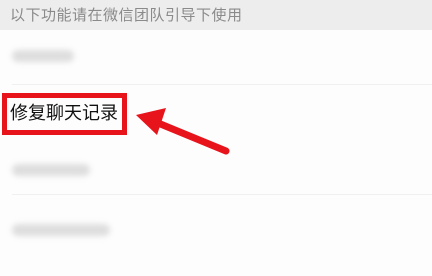 This screenshot has height=276, width=432. Describe the element at coordinates (183, 131) in the screenshot. I see `red-arrow-icon` at that location.